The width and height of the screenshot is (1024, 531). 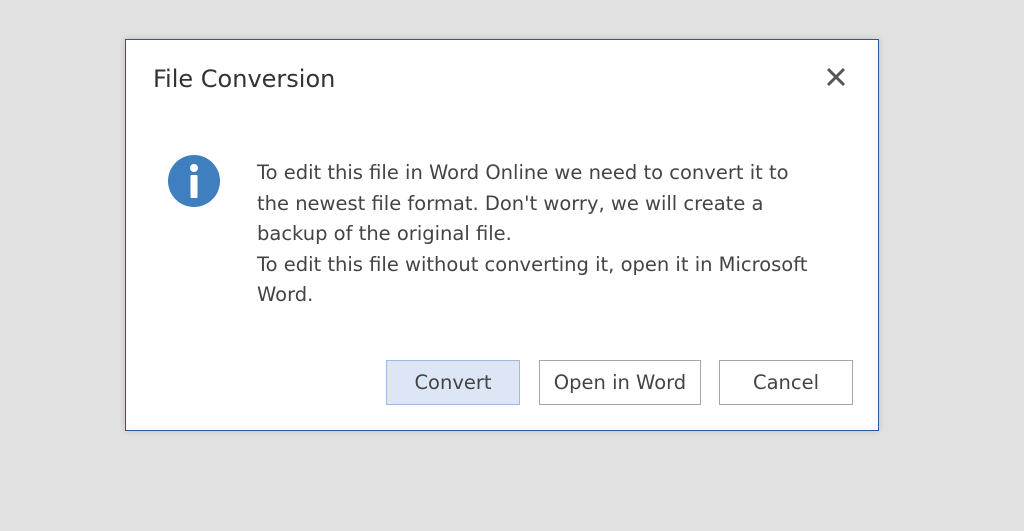 What do you see at coordinates (285, 295) in the screenshot?
I see `message-line: Word.` at bounding box center [285, 295].